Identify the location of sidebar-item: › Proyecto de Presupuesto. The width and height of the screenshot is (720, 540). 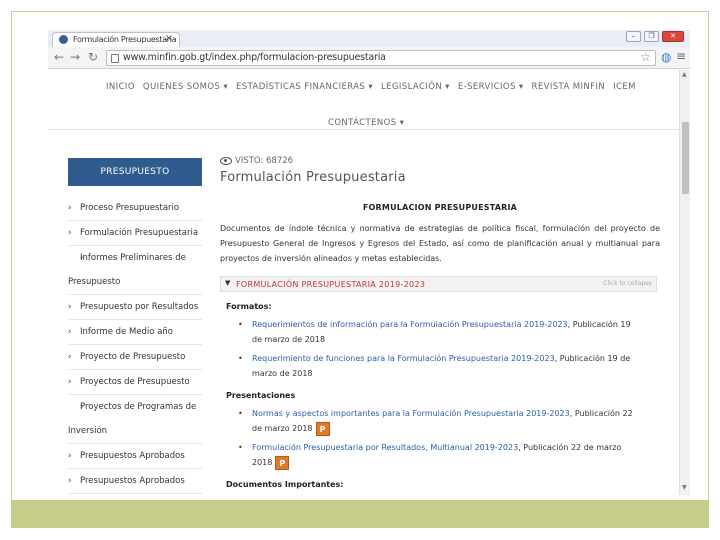
(135, 357).